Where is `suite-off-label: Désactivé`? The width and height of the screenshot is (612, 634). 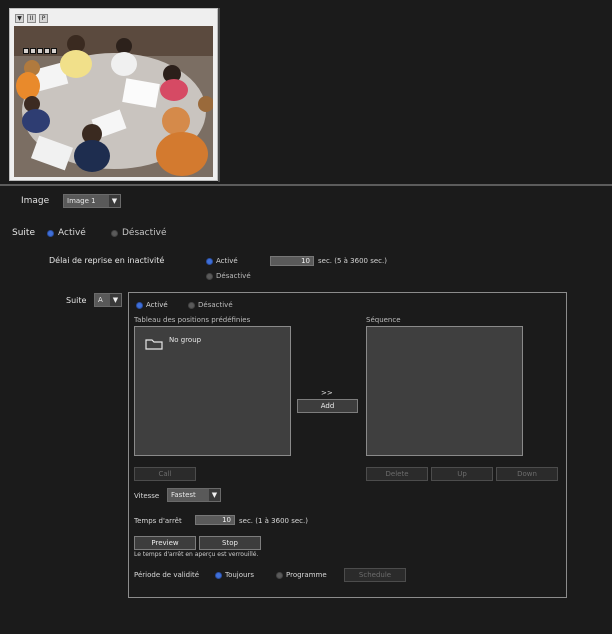 suite-off-label: Désactivé is located at coordinates (144, 233).